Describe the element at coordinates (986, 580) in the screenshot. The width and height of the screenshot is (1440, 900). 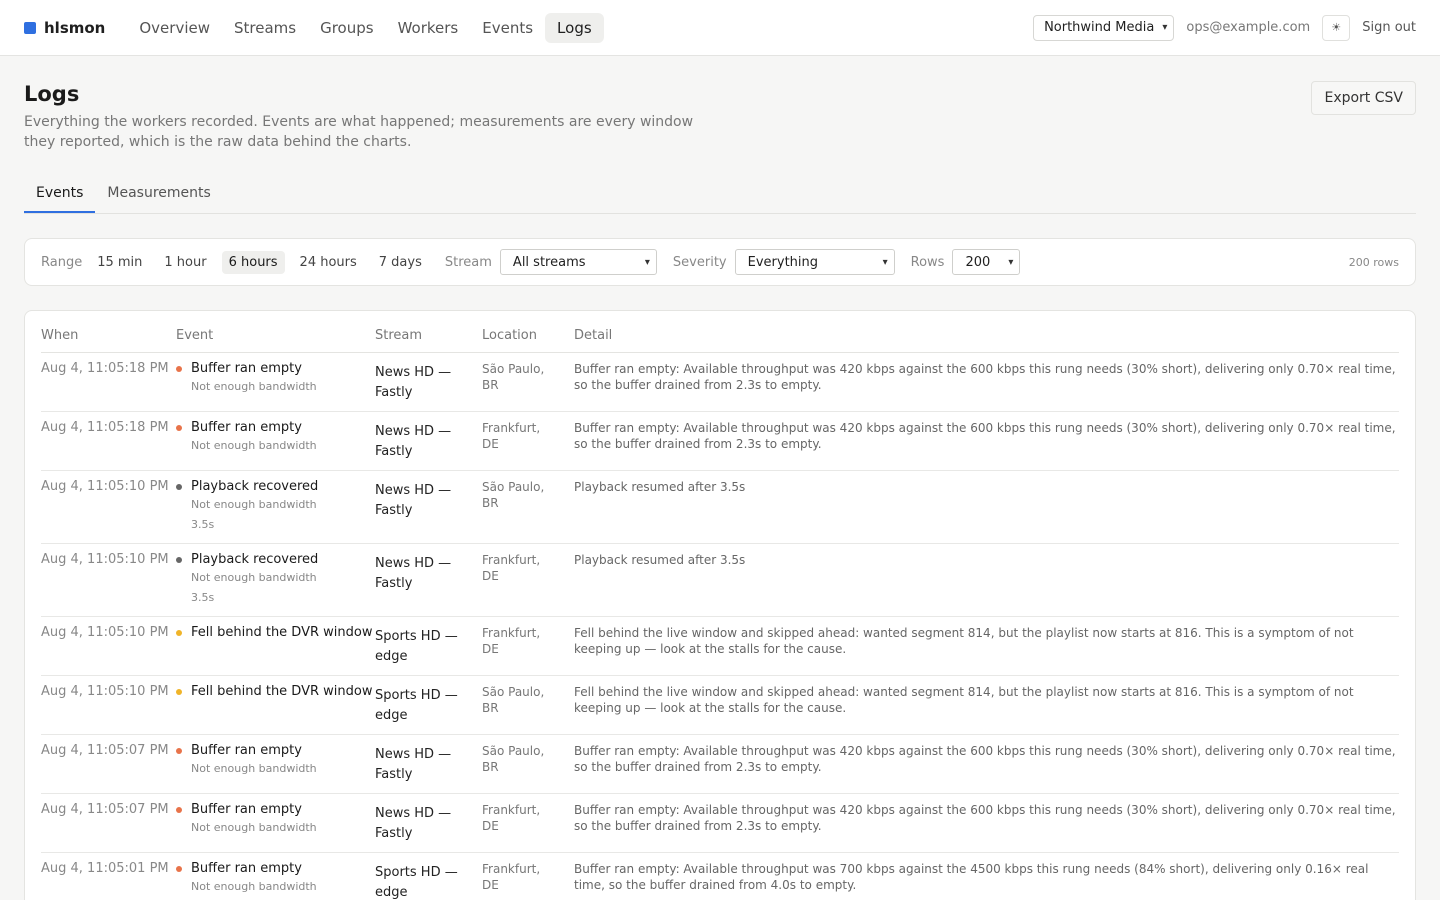
I see `cell-detail: Playback resumed after 3.5s` at that location.